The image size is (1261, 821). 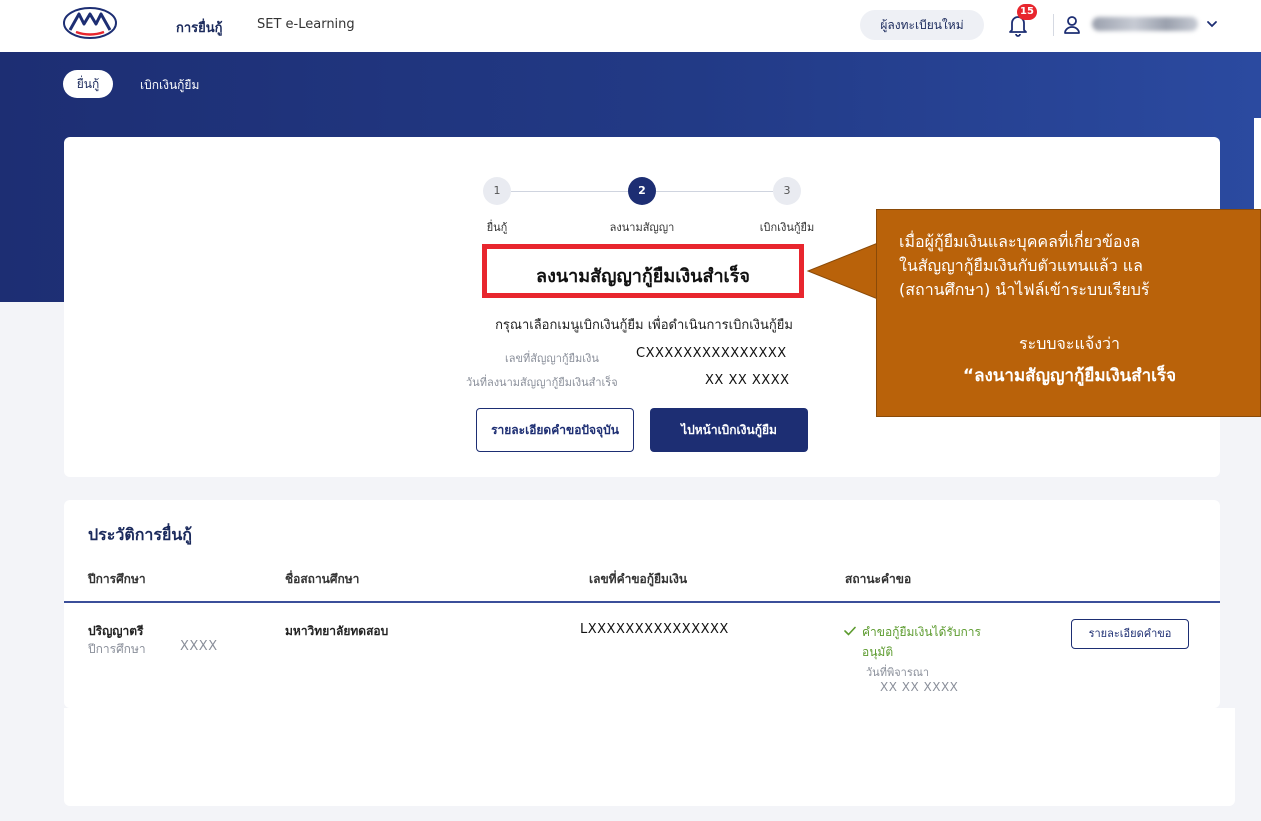 I want to click on step-2-indicator: 2, so click(x=642, y=191).